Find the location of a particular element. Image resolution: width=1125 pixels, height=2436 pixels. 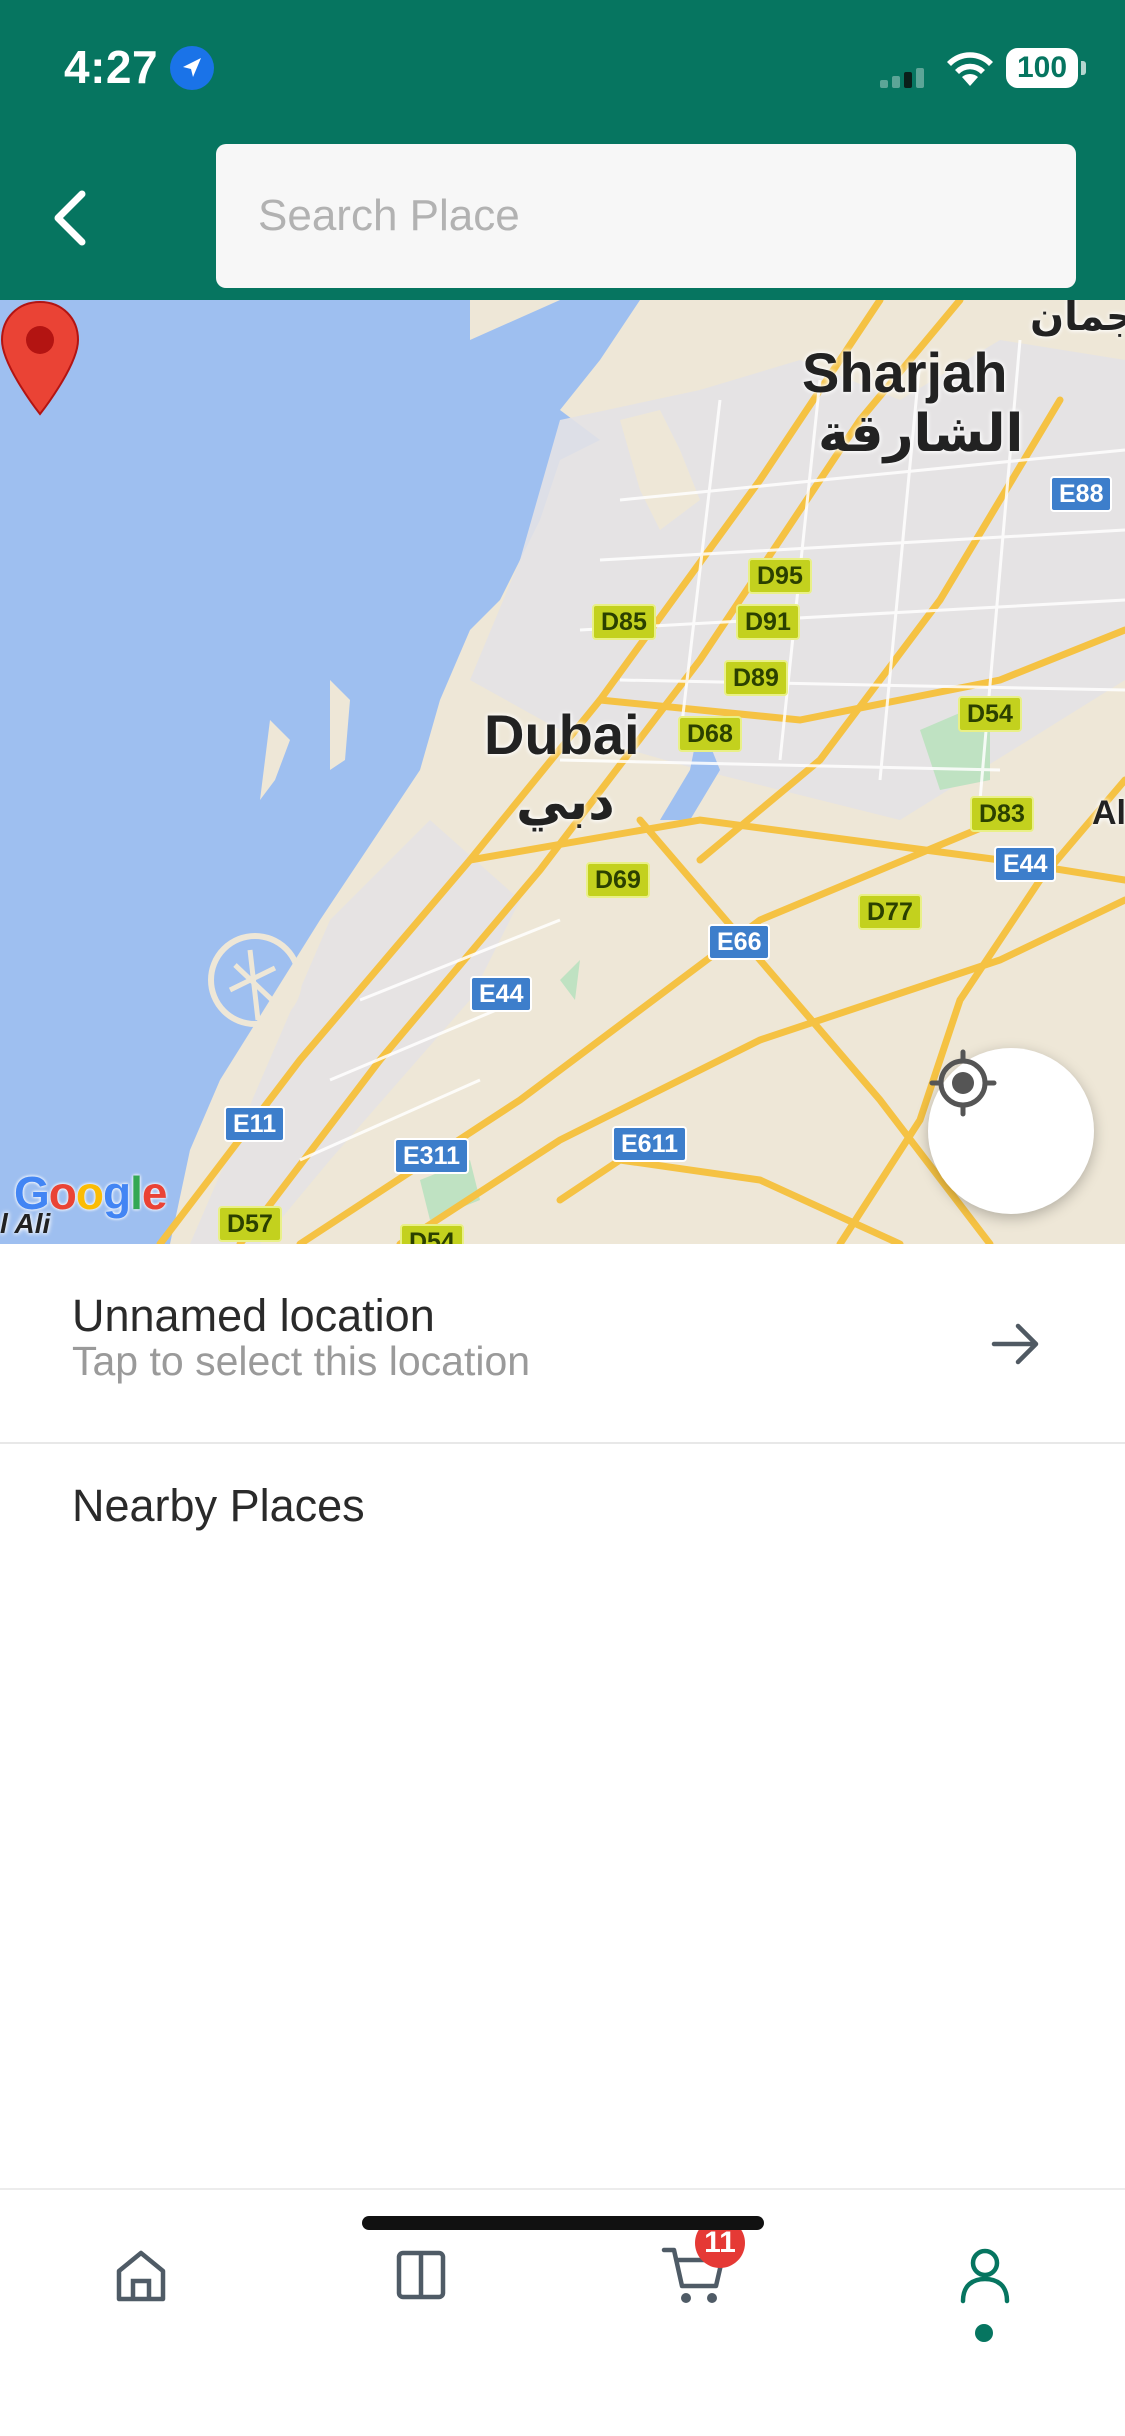

status-time: 4:27 is located at coordinates (111, 67).